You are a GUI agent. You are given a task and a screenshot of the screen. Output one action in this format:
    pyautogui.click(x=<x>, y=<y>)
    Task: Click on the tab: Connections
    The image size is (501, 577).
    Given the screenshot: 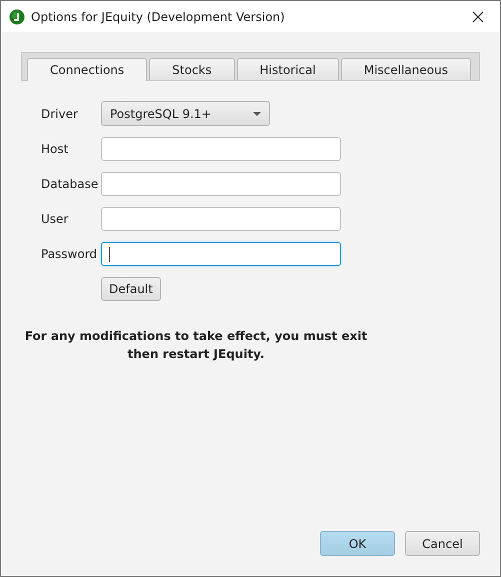 What is the action you would take?
    pyautogui.click(x=87, y=69)
    